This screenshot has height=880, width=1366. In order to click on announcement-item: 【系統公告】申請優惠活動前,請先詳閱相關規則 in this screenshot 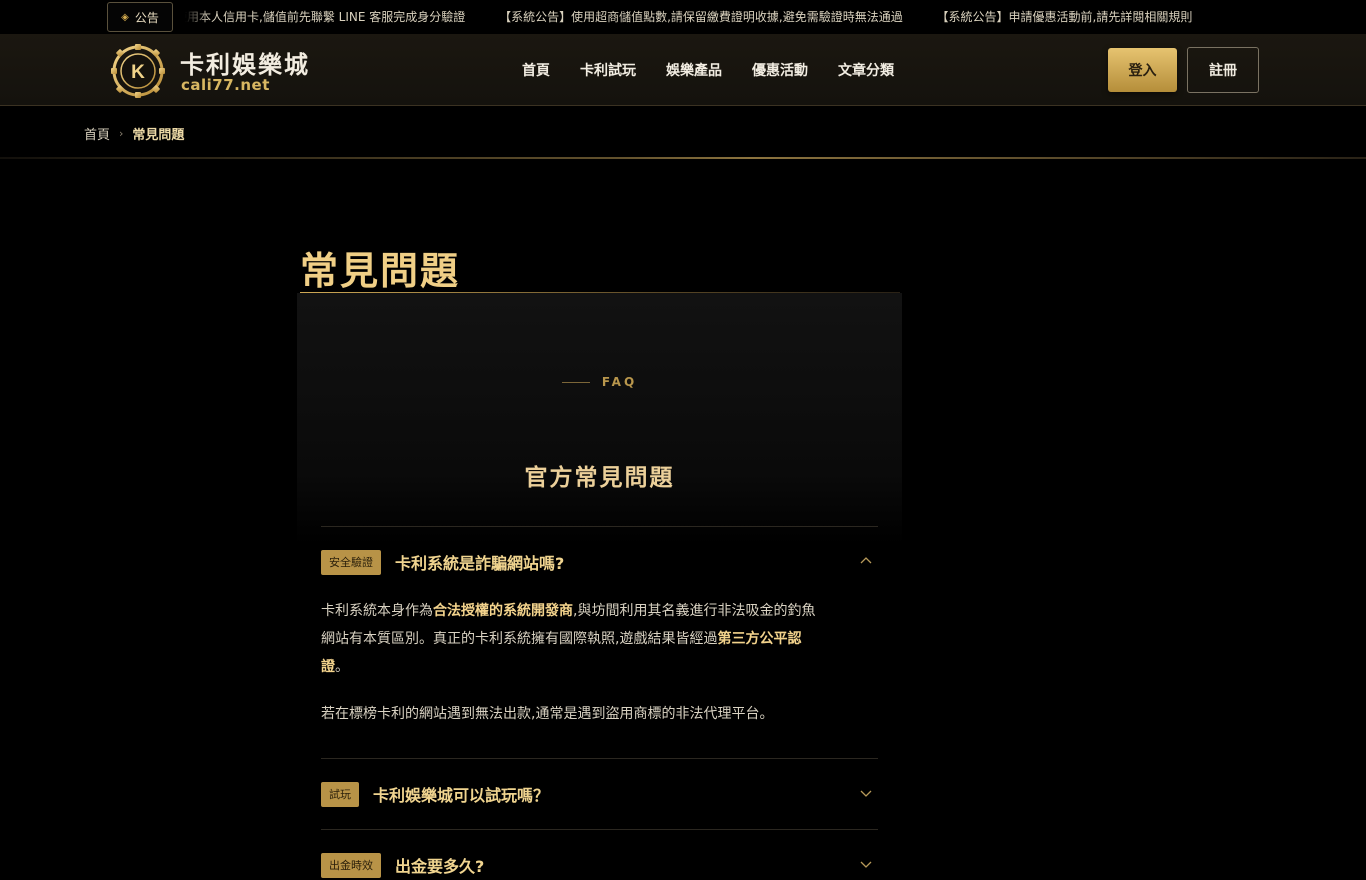, I will do `click(1065, 17)`.